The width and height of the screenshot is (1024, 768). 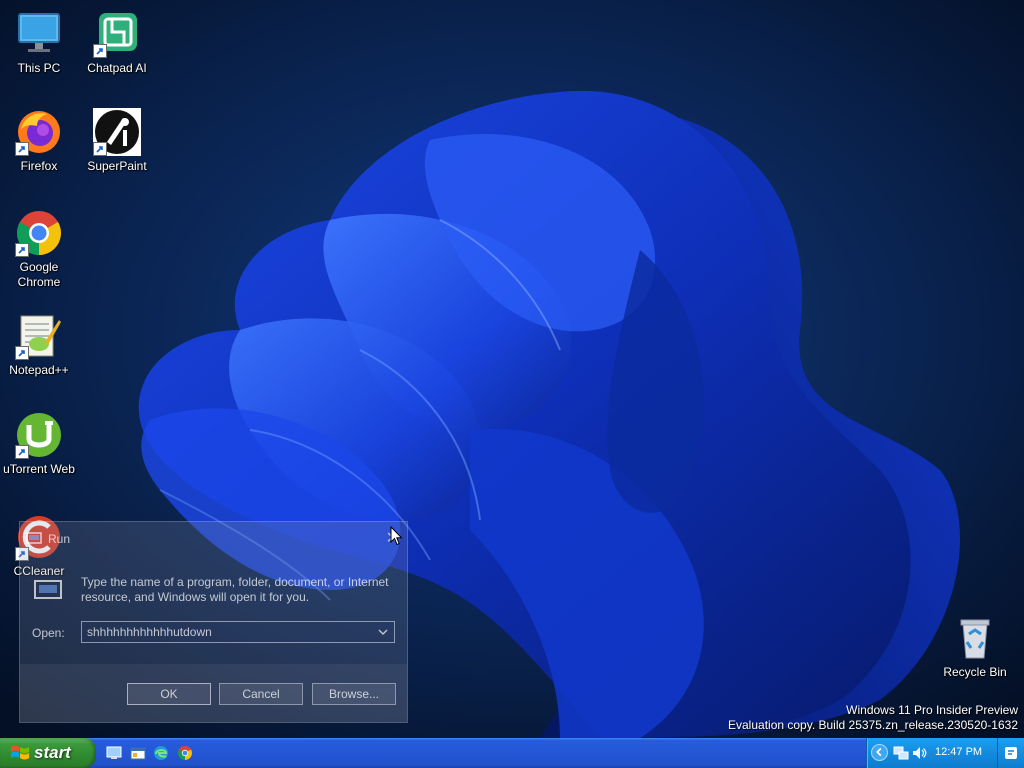 What do you see at coordinates (39, 469) in the screenshot?
I see `desktop-icon-label: uTorrent Web` at bounding box center [39, 469].